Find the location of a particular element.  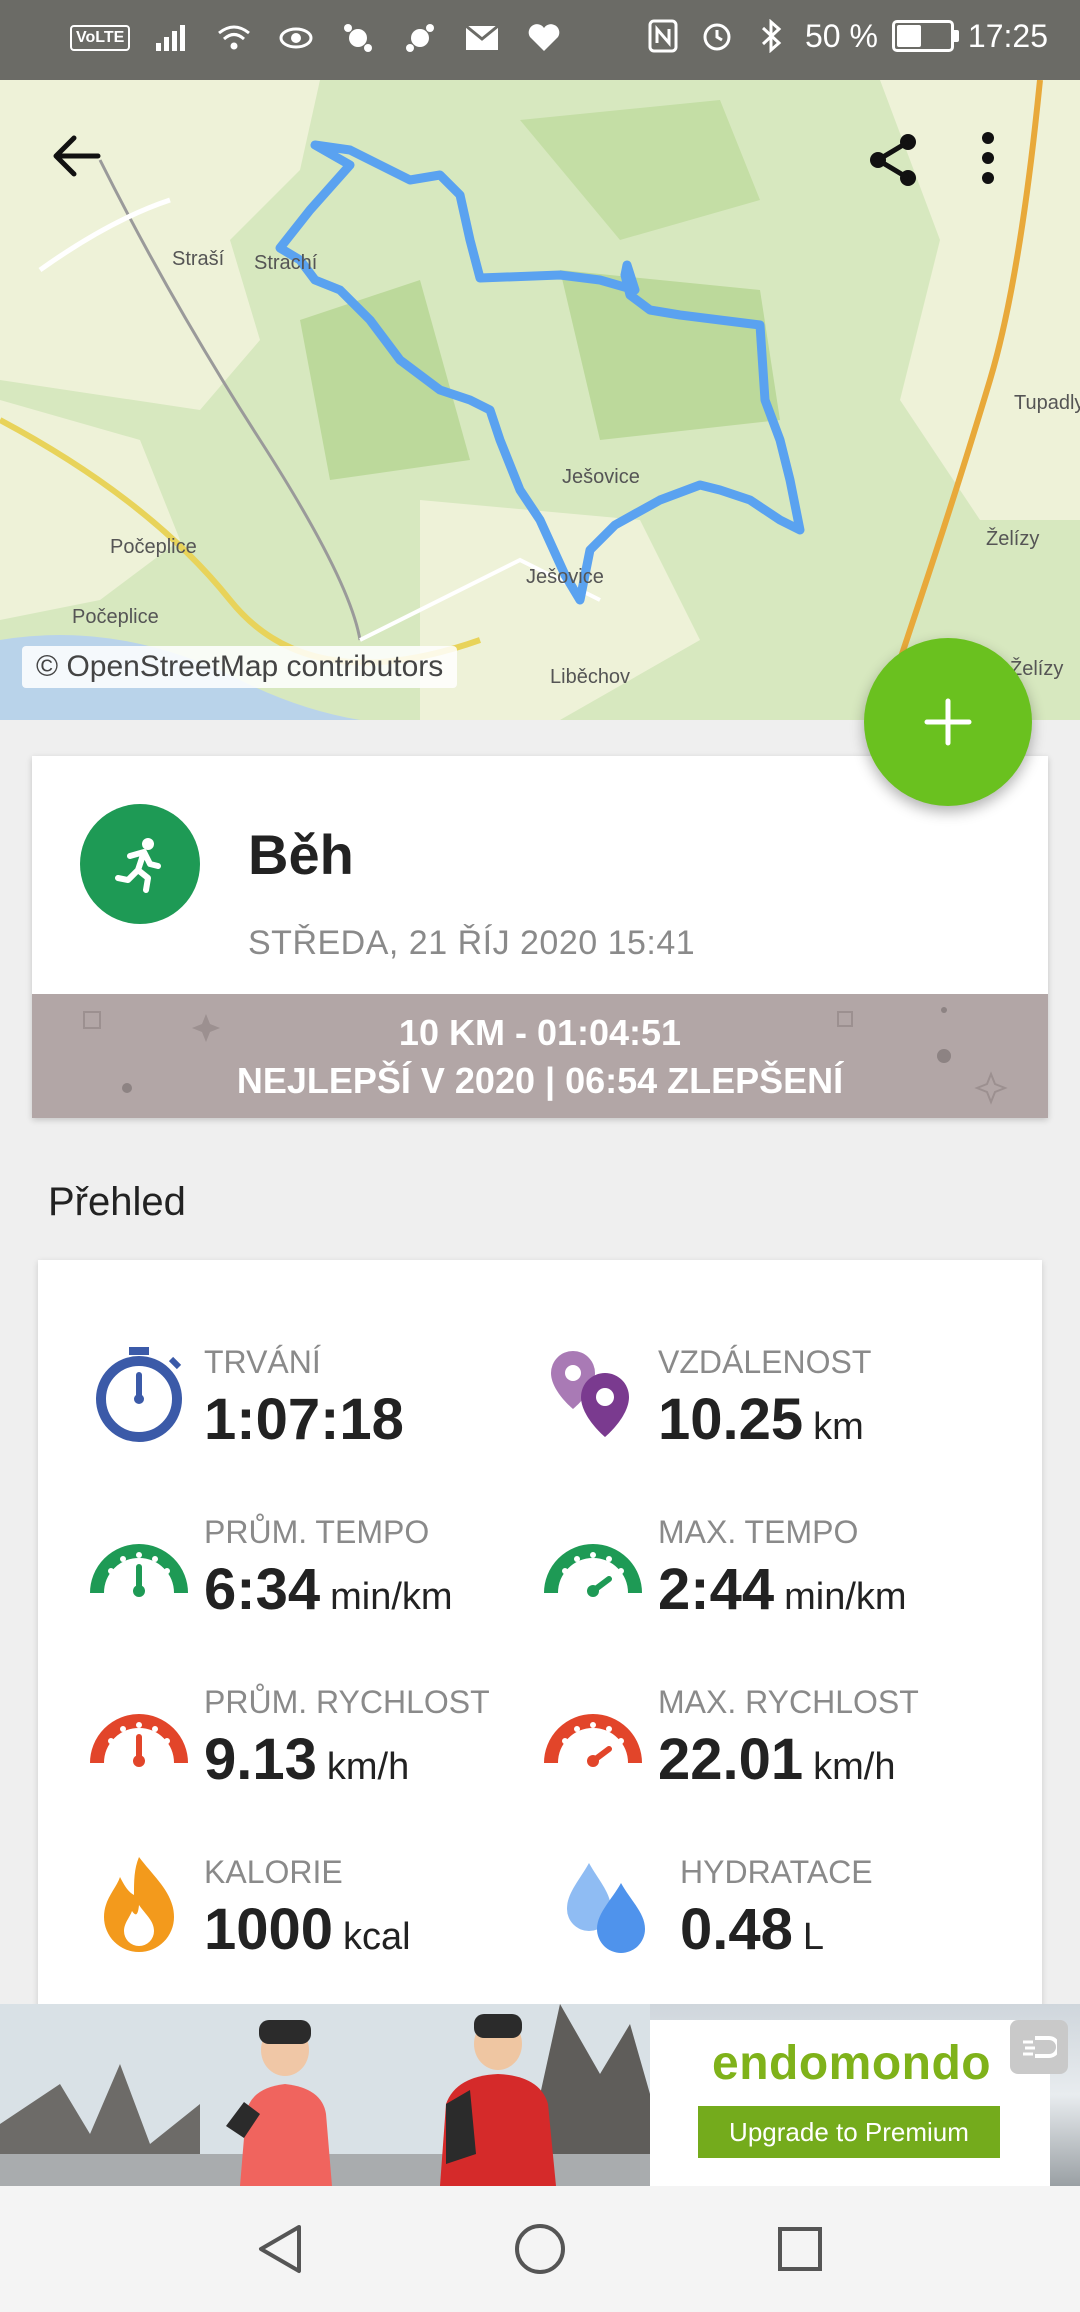

nav-recents-button is located at coordinates (800, 2249).